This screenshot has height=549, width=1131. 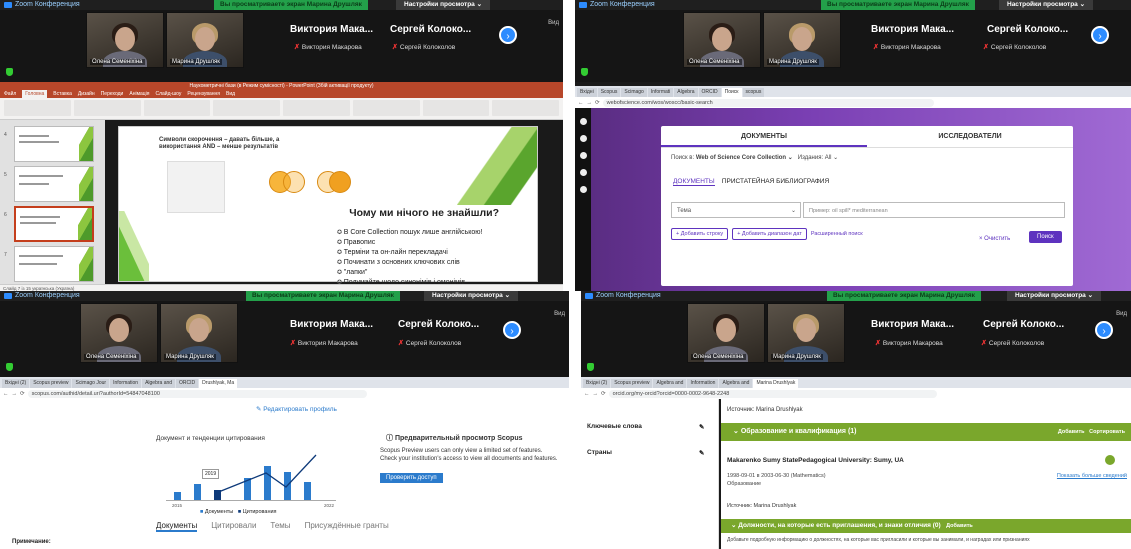 I want to click on edit-profile-link: ✎ Редактировать профиль, so click(x=296, y=409).